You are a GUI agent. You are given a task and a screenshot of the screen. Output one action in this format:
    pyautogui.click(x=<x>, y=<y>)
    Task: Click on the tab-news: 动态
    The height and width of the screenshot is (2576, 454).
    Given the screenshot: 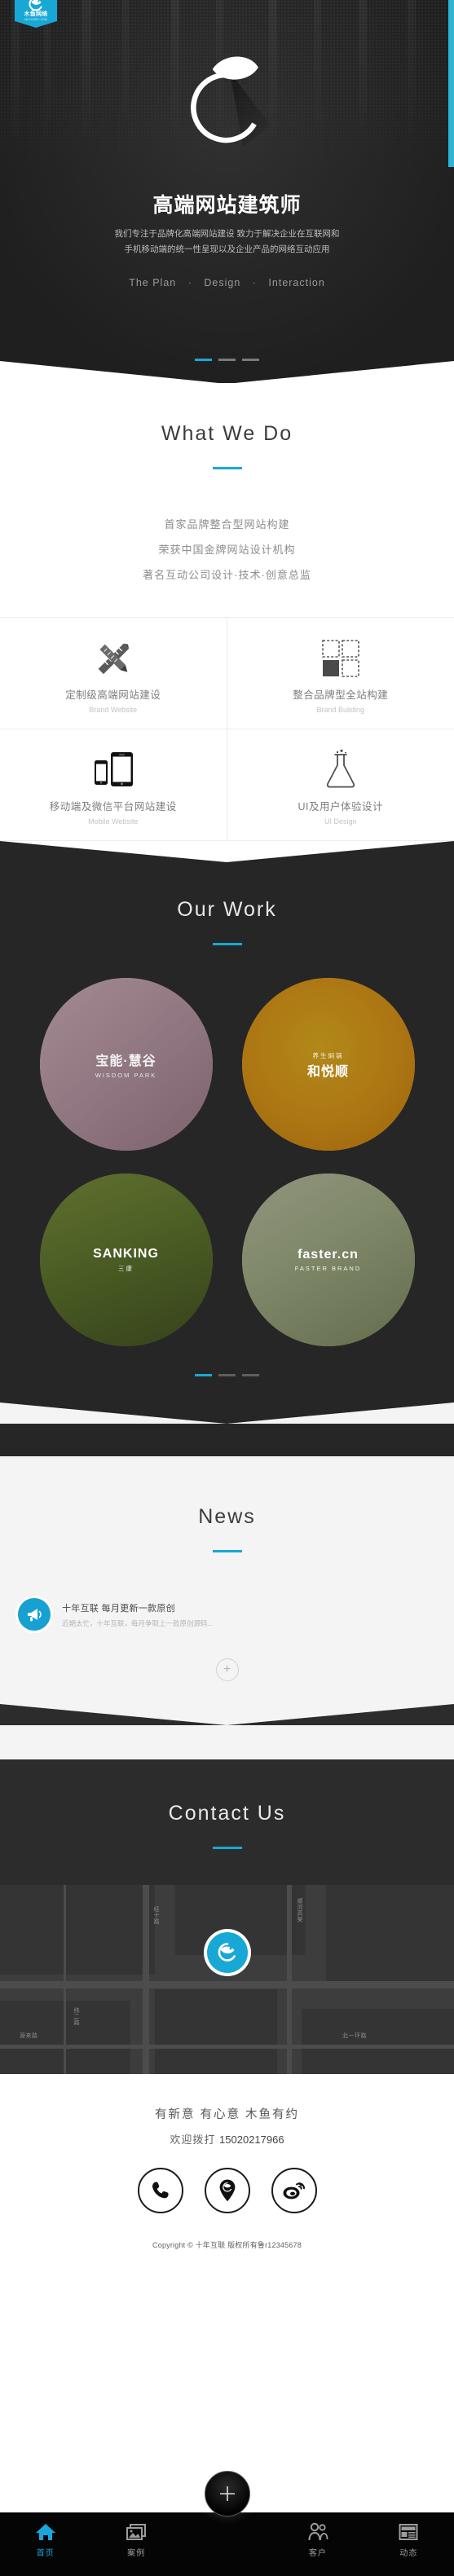 What is the action you would take?
    pyautogui.click(x=409, y=2539)
    